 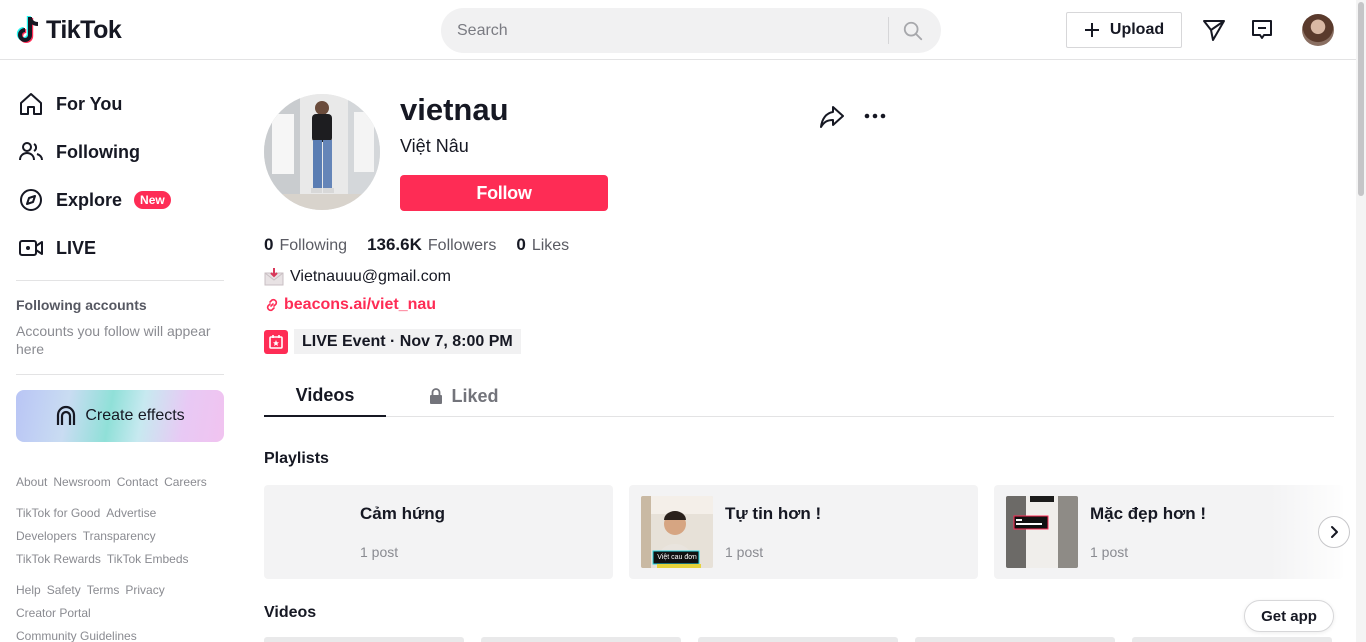 I want to click on inbox-button, so click(x=1262, y=30).